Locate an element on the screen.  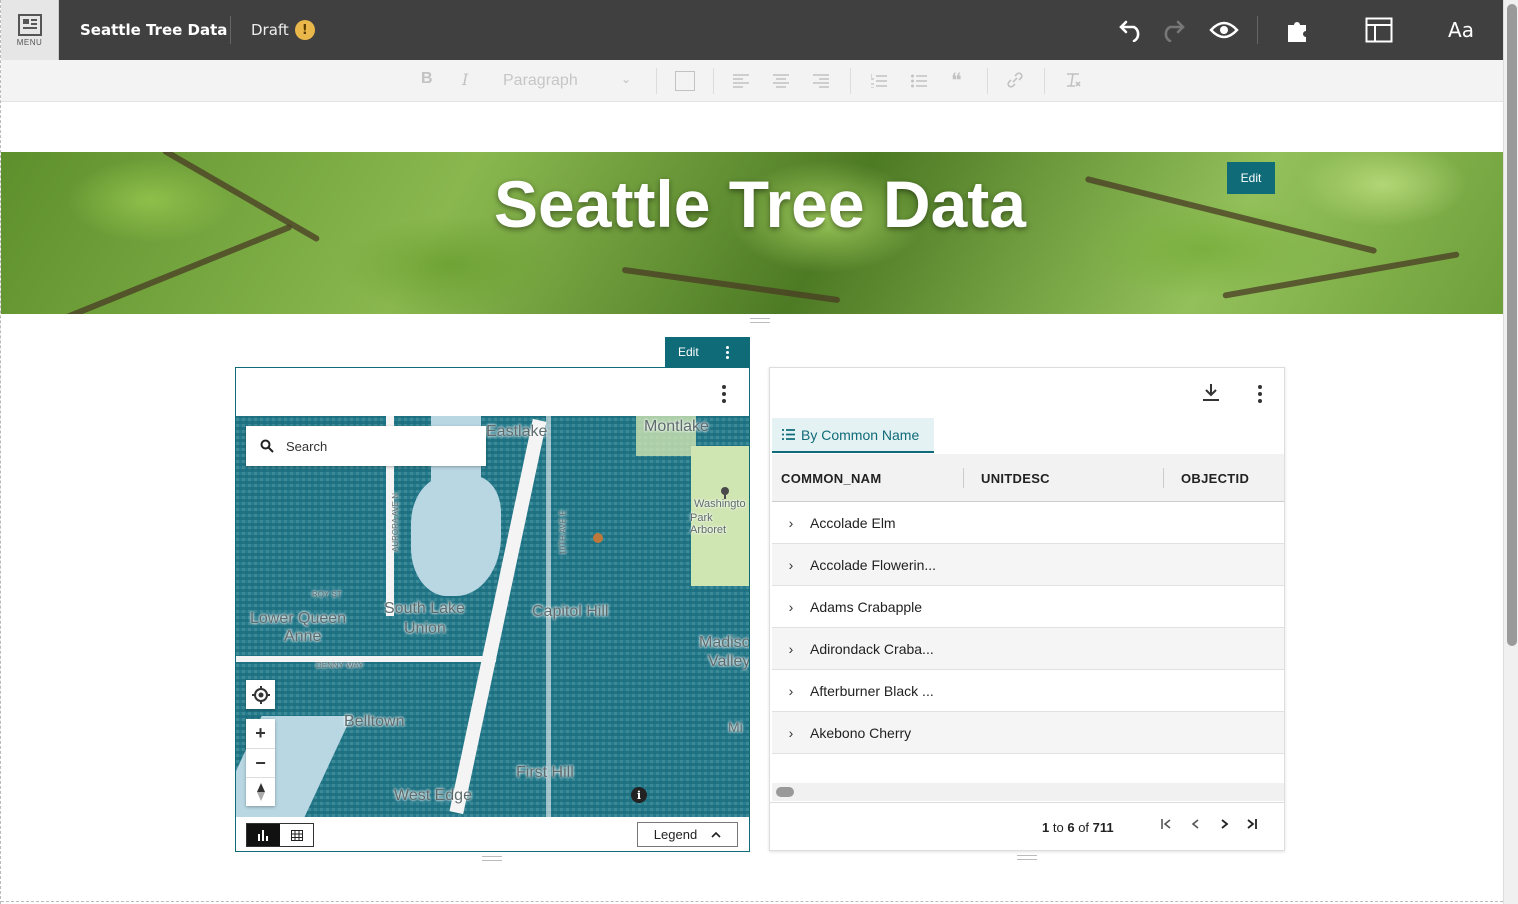
layout-button is located at coordinates (1379, 30).